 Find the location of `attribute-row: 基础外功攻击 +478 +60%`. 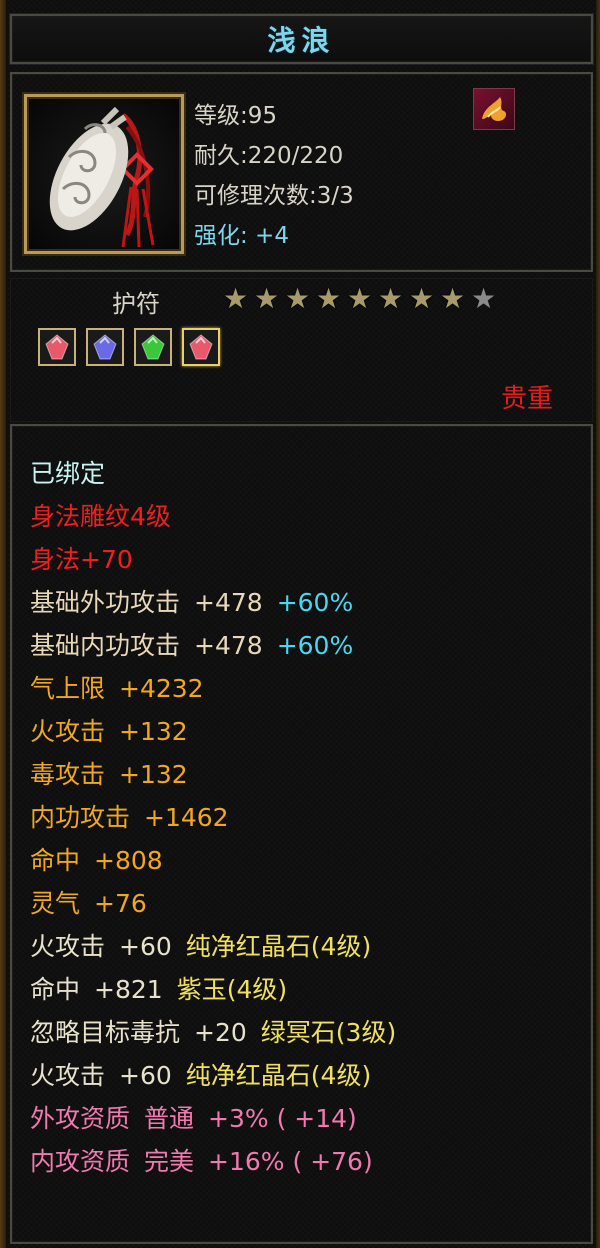

attribute-row: 基础外功攻击 +478 +60% is located at coordinates (213, 602).